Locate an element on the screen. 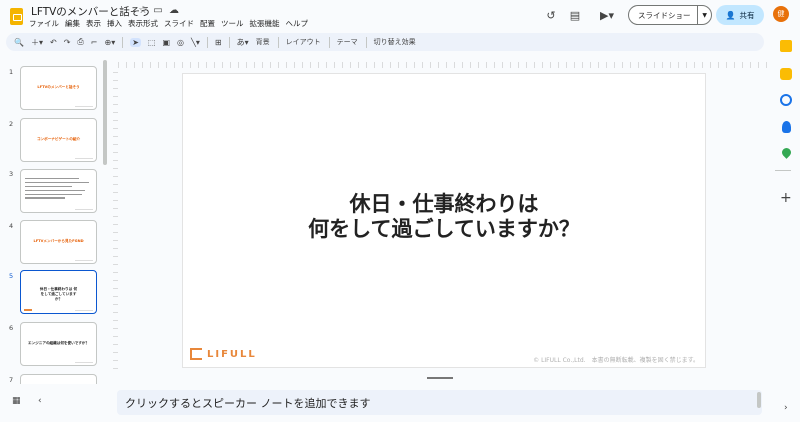 Image resolution: width=800 pixels, height=422 pixels. notes-scrollbar is located at coordinates (759, 400).